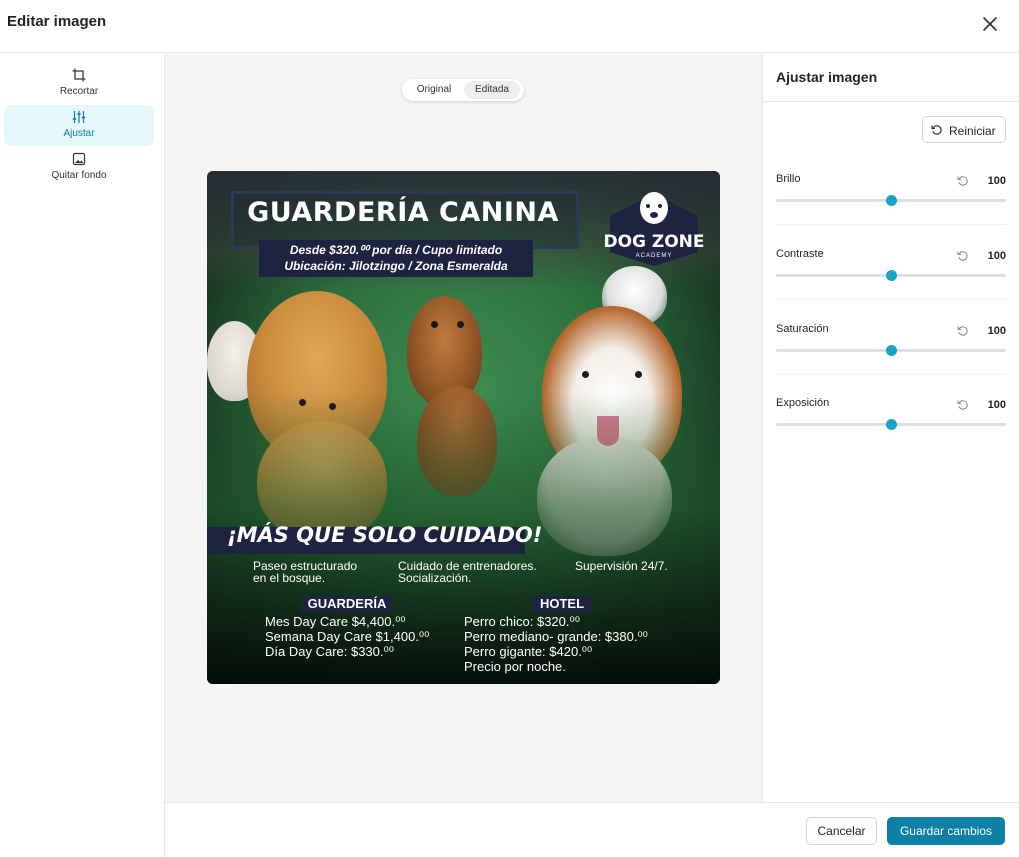  What do you see at coordinates (509, 26) in the screenshot?
I see `dialog-header: Editar imagen` at bounding box center [509, 26].